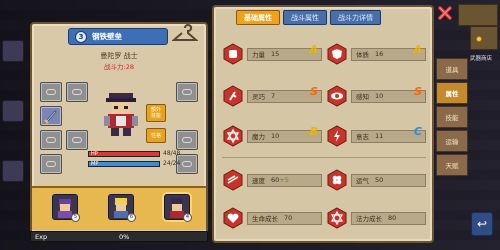  I want to click on exp-value: 0%, so click(124, 236).